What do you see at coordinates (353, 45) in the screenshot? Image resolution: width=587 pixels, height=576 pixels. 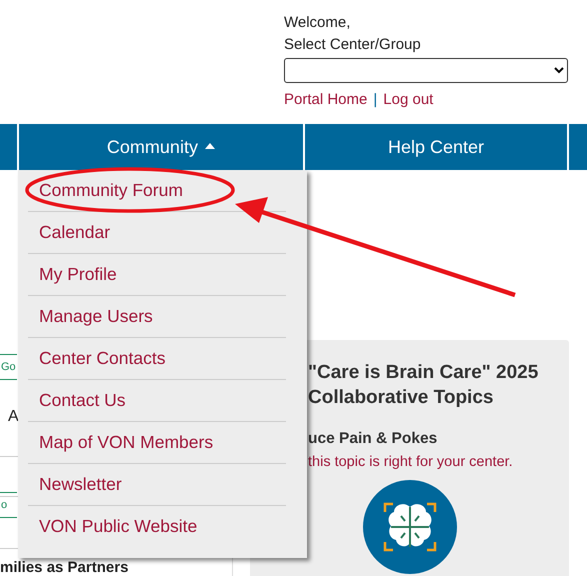 I see `select-label: Select Center/Group` at bounding box center [353, 45].